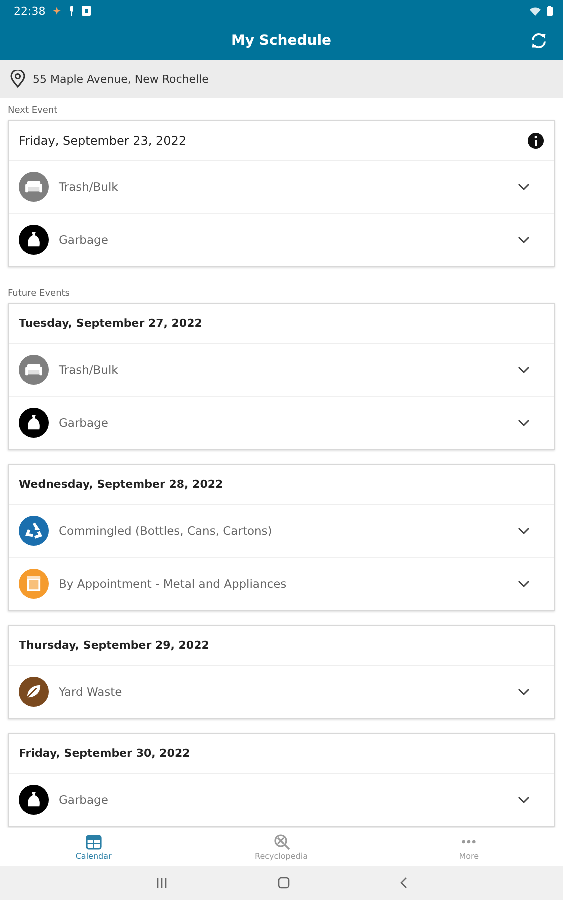  Describe the element at coordinates (550, 11) in the screenshot. I see `battery-icon` at that location.